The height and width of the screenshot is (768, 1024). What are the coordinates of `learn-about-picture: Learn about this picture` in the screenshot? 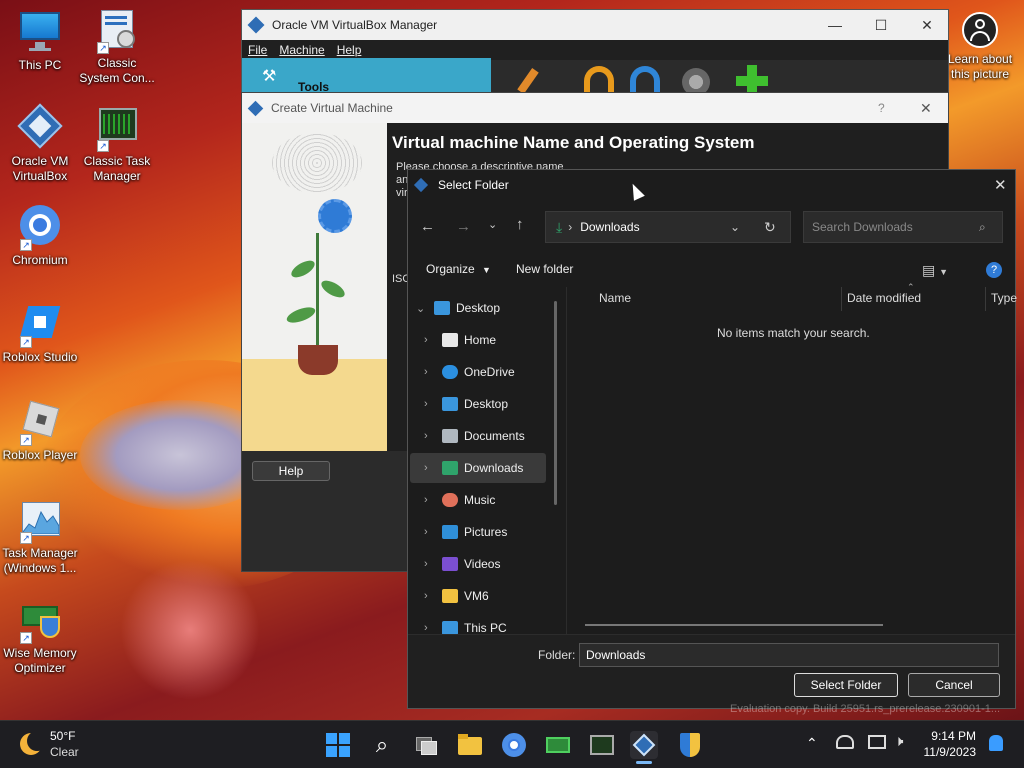 It's located at (980, 47).